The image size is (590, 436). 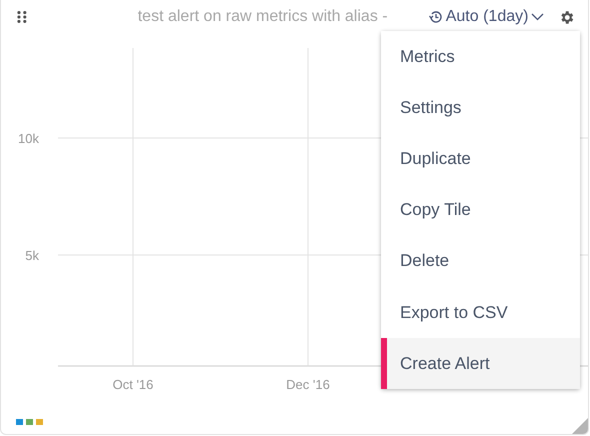 What do you see at coordinates (22, 17) in the screenshot?
I see `drag-handle-icon` at bounding box center [22, 17].